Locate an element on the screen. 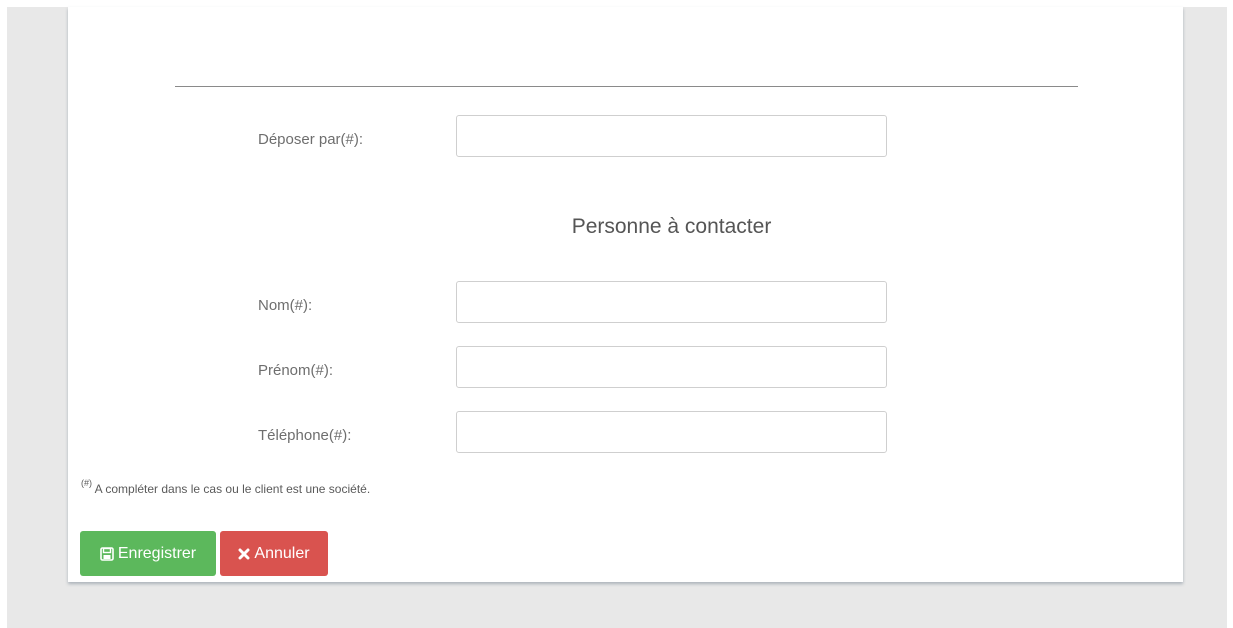 The width and height of the screenshot is (1233, 628). telephone-input is located at coordinates (671, 432).